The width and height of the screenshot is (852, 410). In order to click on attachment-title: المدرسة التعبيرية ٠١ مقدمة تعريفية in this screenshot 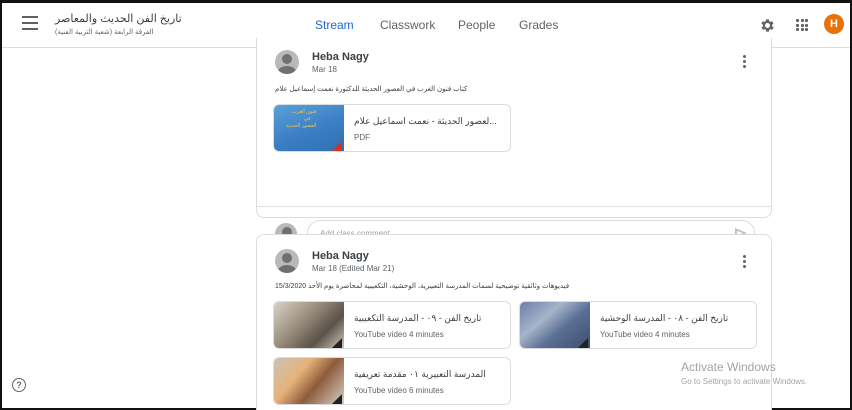, I will do `click(420, 374)`.